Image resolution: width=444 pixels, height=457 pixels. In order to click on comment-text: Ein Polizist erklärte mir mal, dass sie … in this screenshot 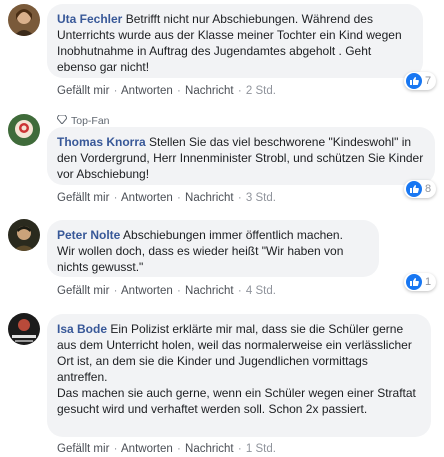, I will do `click(234, 353)`.